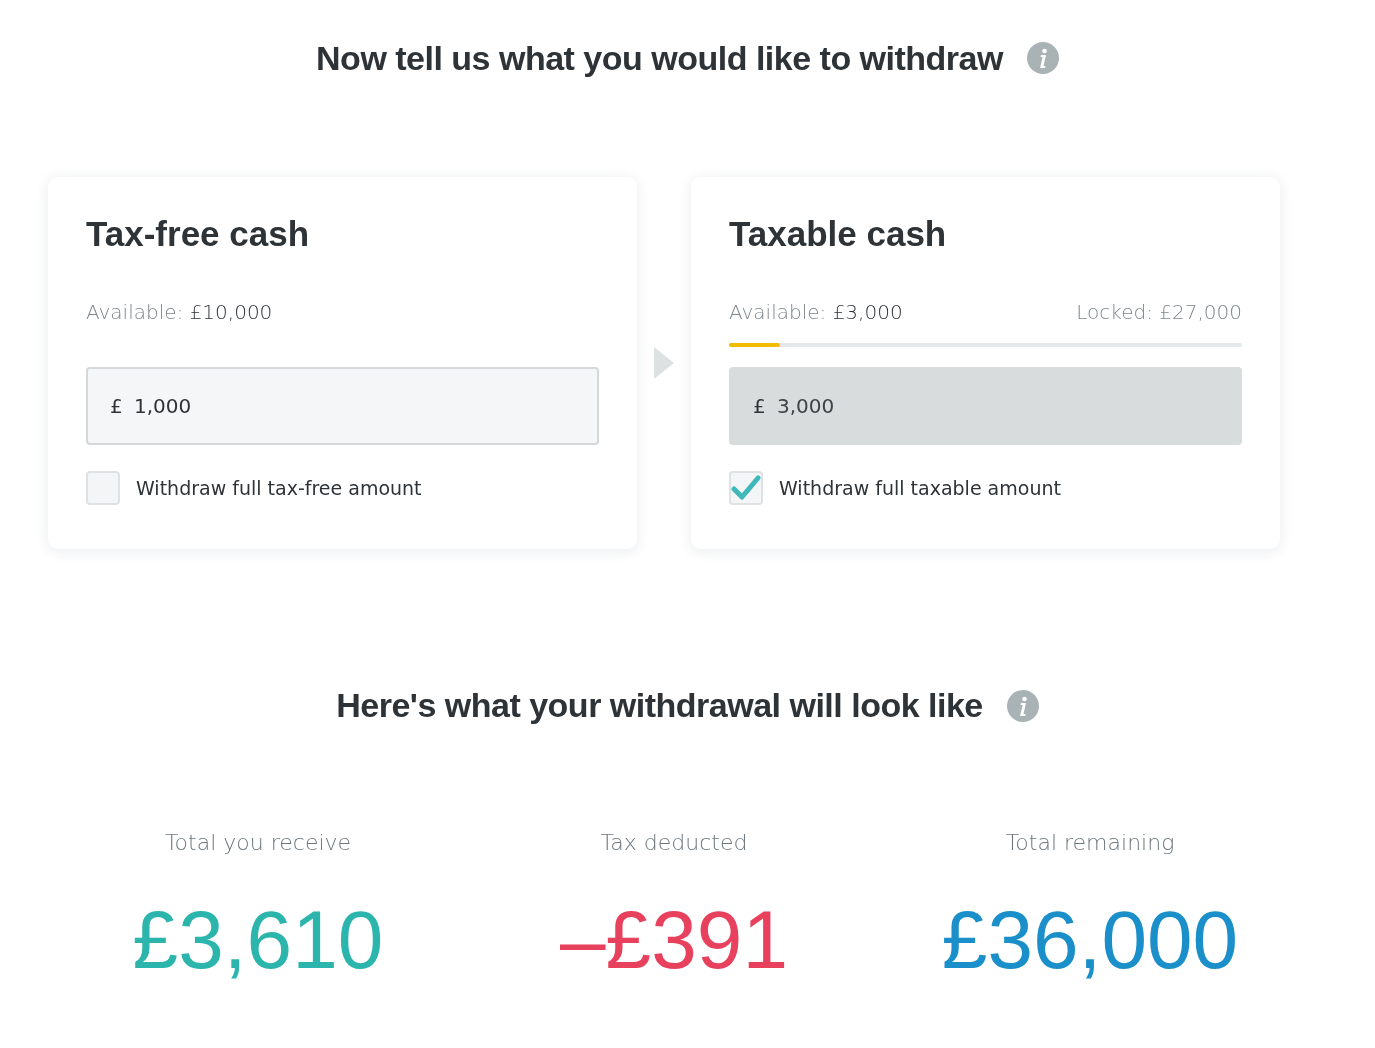 The image size is (1375, 1048). I want to click on result-value: £36,000, so click(1090, 940).